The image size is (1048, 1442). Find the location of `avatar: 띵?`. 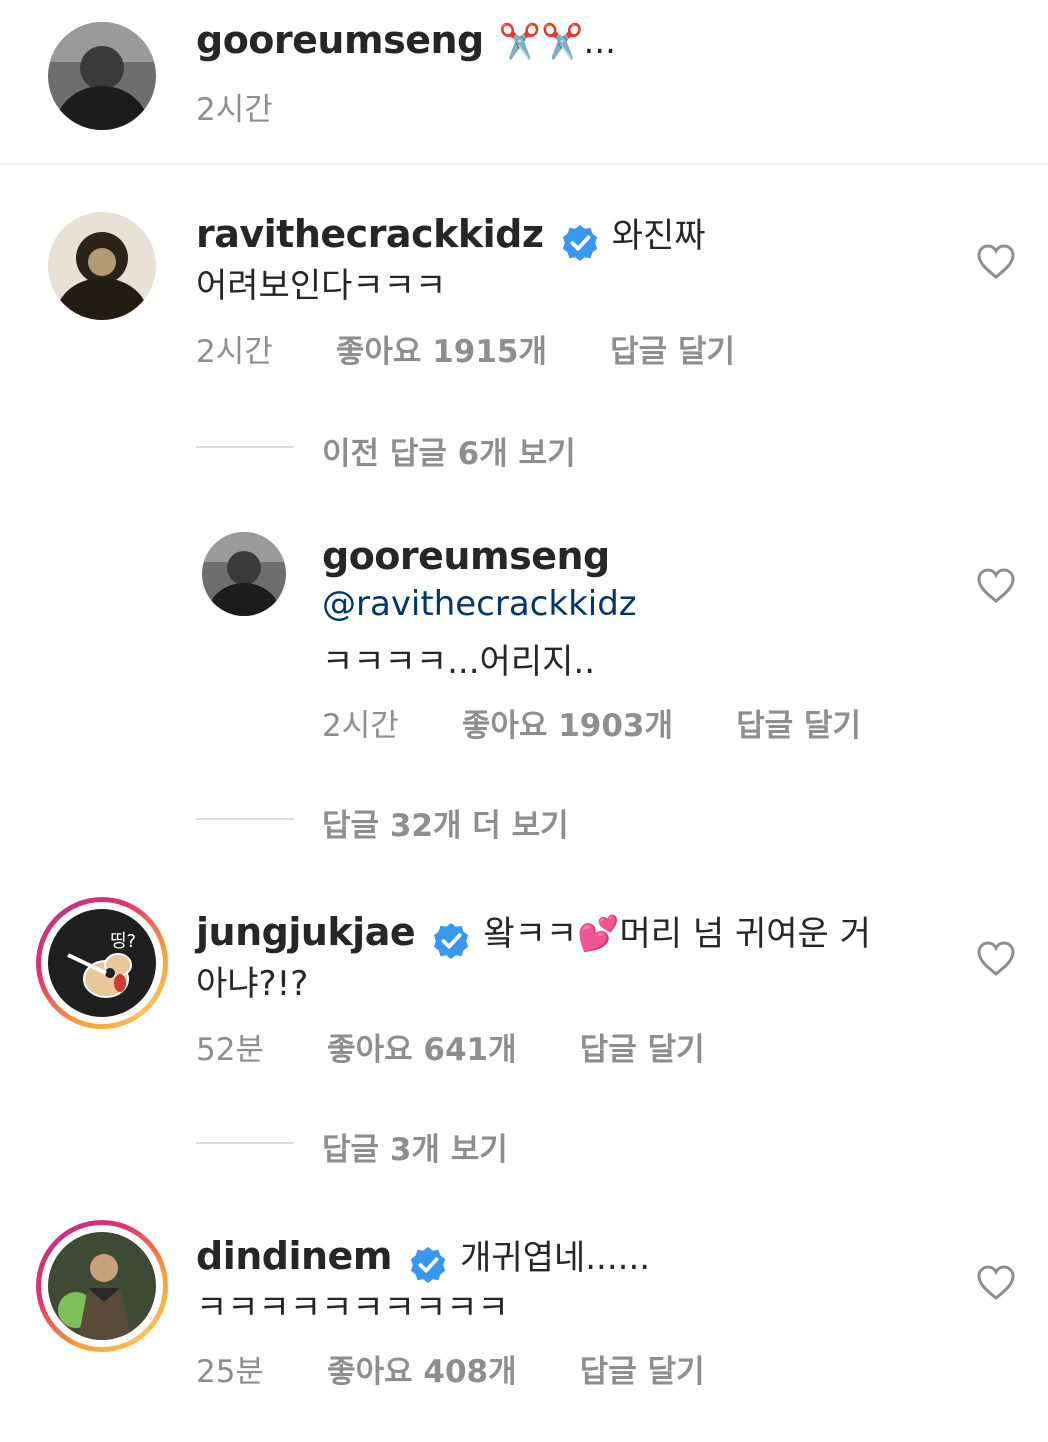

avatar: 띵? is located at coordinates (102, 963).